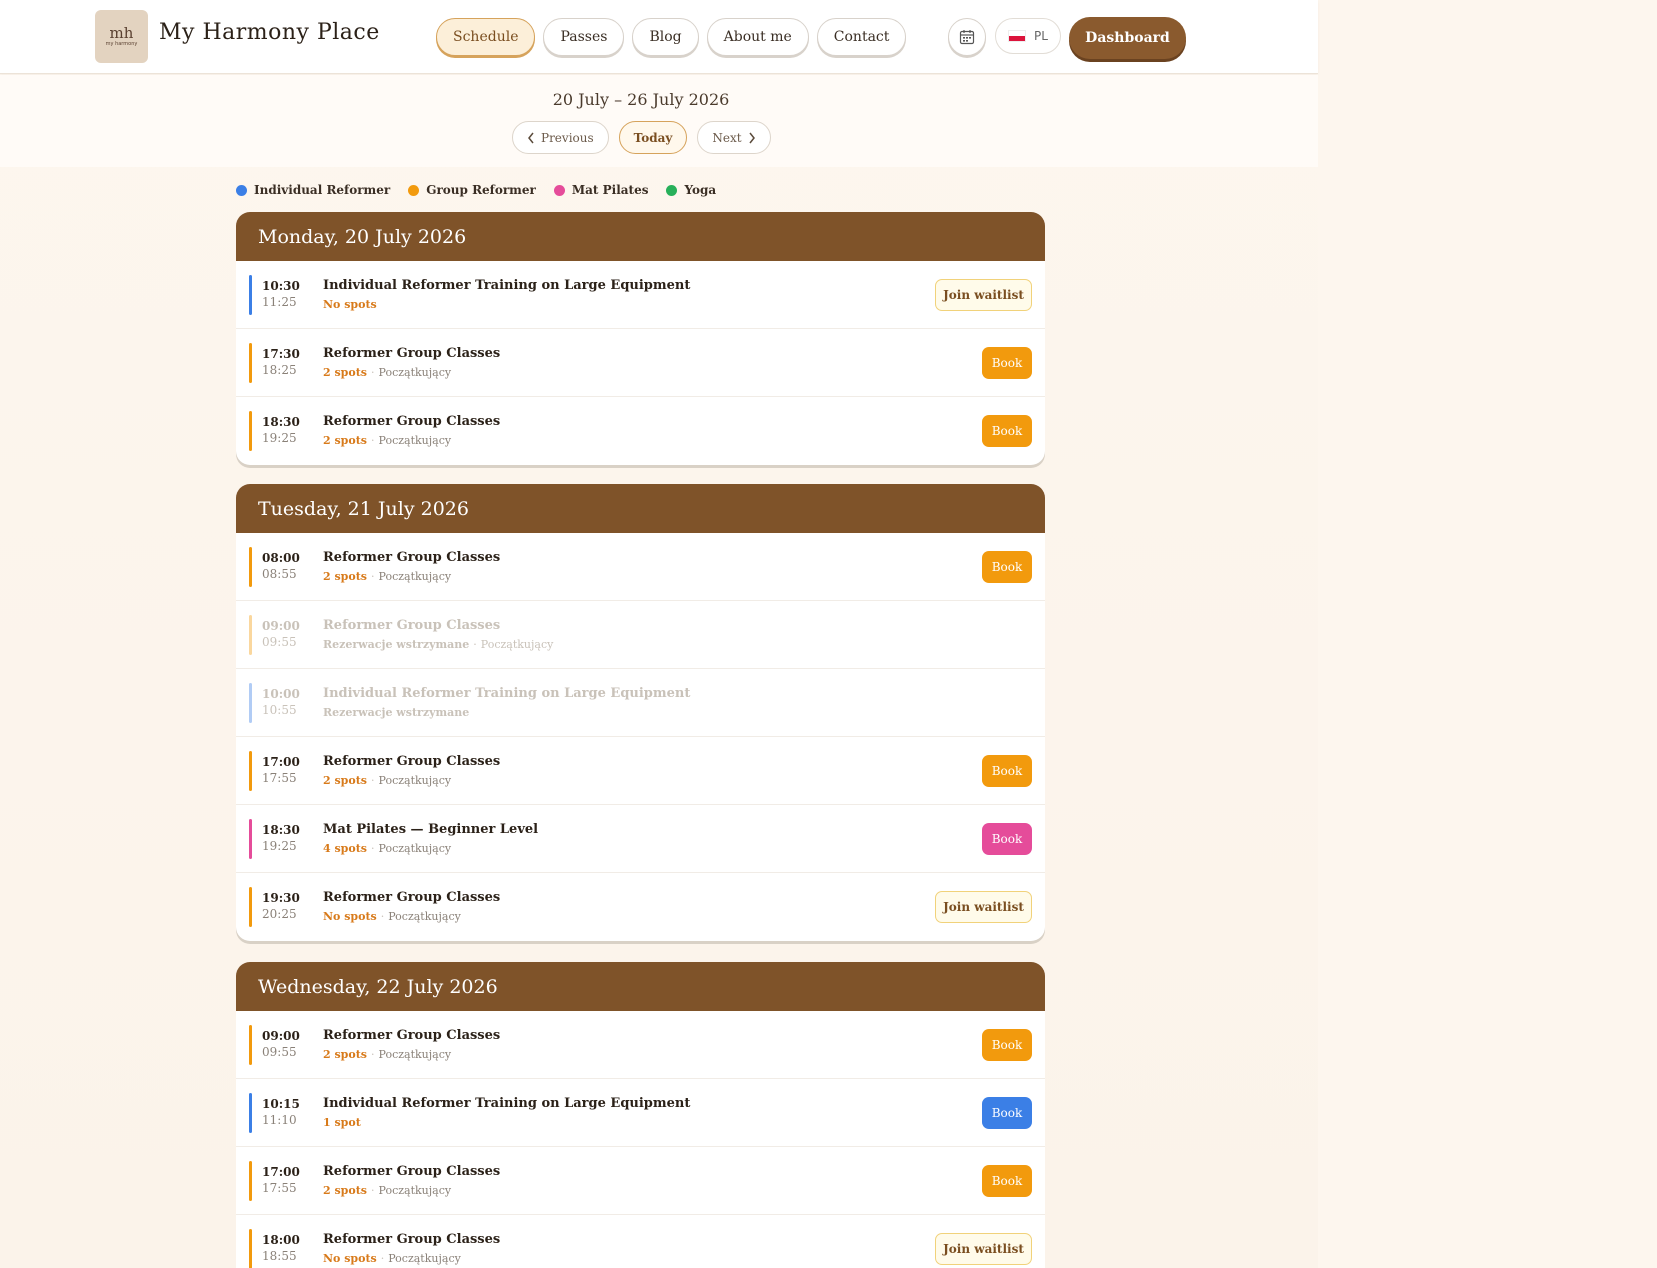 Image resolution: width=1657 pixels, height=1268 pixels. What do you see at coordinates (700, 190) in the screenshot?
I see `legend-label: Yoga` at bounding box center [700, 190].